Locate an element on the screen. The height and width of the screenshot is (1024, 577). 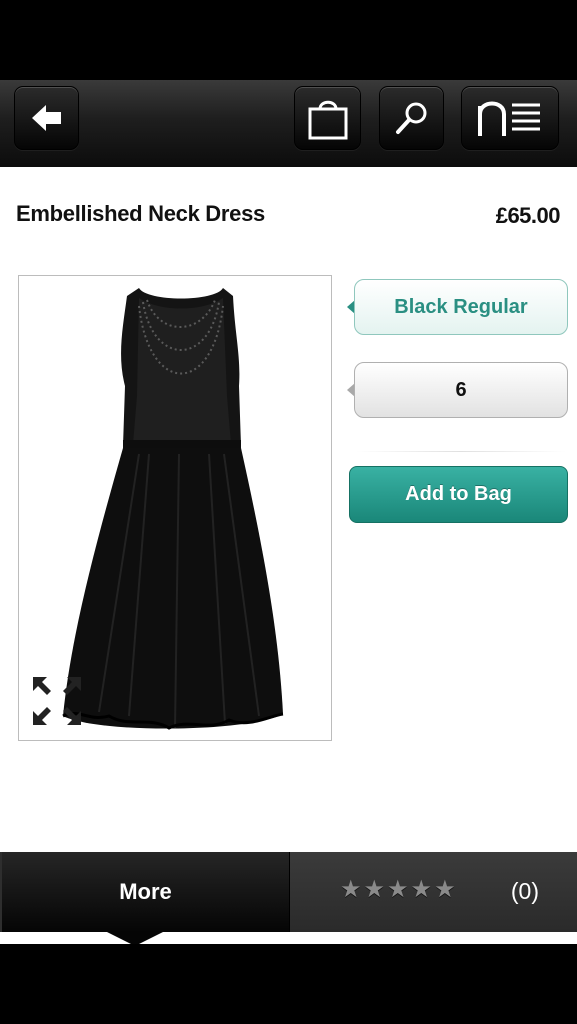
tab-reviews: ★ ★ ★ ★ ★ (0) is located at coordinates (433, 892).